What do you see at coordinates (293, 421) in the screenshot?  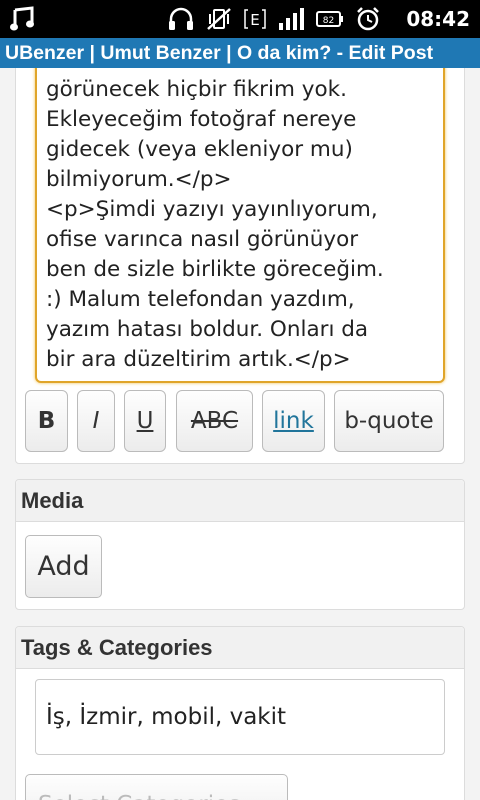 I see `link-button: link` at bounding box center [293, 421].